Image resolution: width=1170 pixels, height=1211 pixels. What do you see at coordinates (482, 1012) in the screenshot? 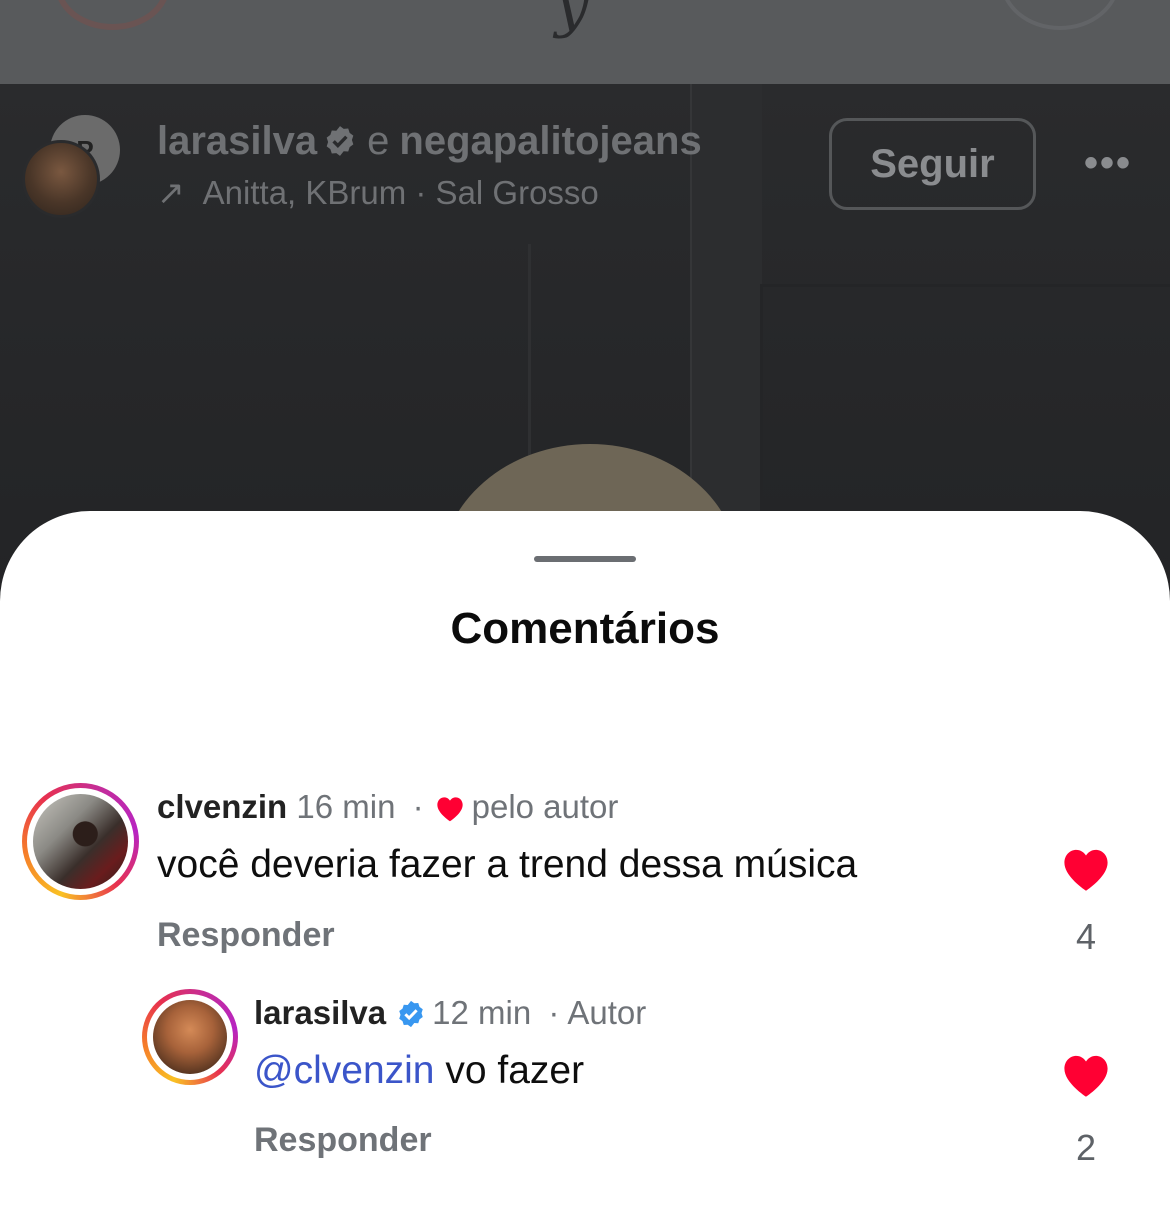
I see `comment-time: 12 min` at bounding box center [482, 1012].